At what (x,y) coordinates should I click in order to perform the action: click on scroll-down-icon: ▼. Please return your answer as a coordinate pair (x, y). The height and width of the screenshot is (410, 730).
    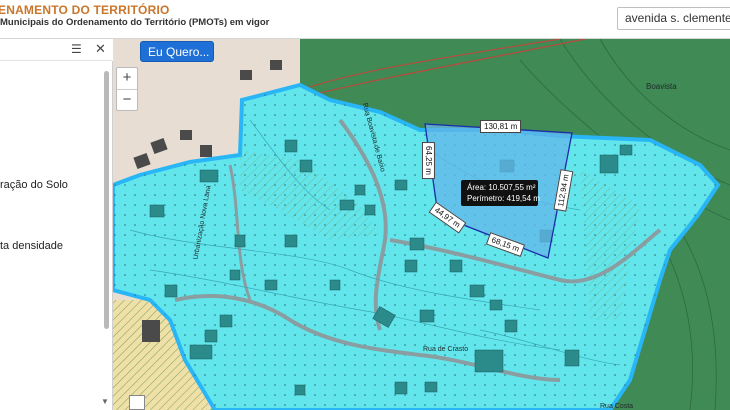
    Looking at the image, I should click on (105, 401).